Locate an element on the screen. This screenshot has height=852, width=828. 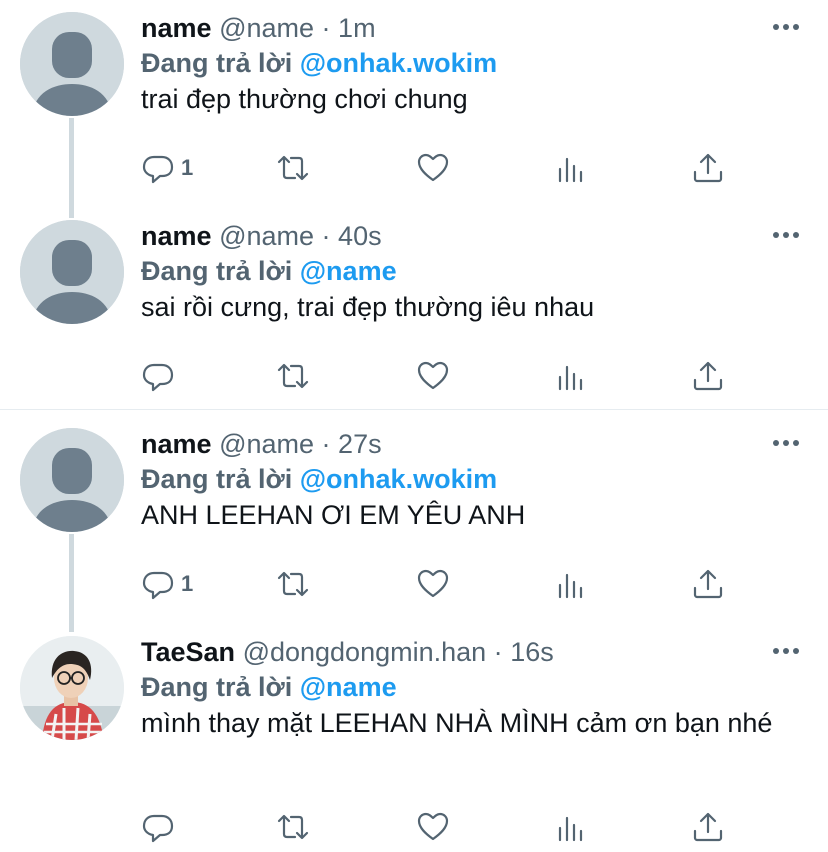
timestamp: 40s is located at coordinates (360, 236).